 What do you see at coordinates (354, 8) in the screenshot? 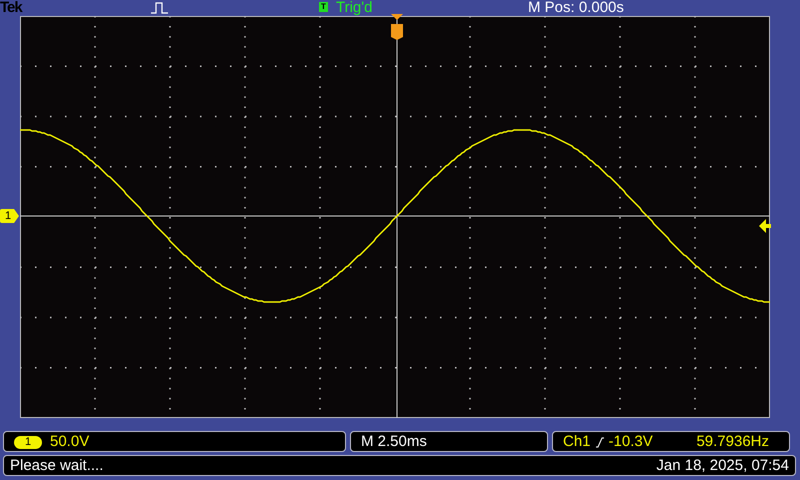
I see `trigger-status: Trig'd` at bounding box center [354, 8].